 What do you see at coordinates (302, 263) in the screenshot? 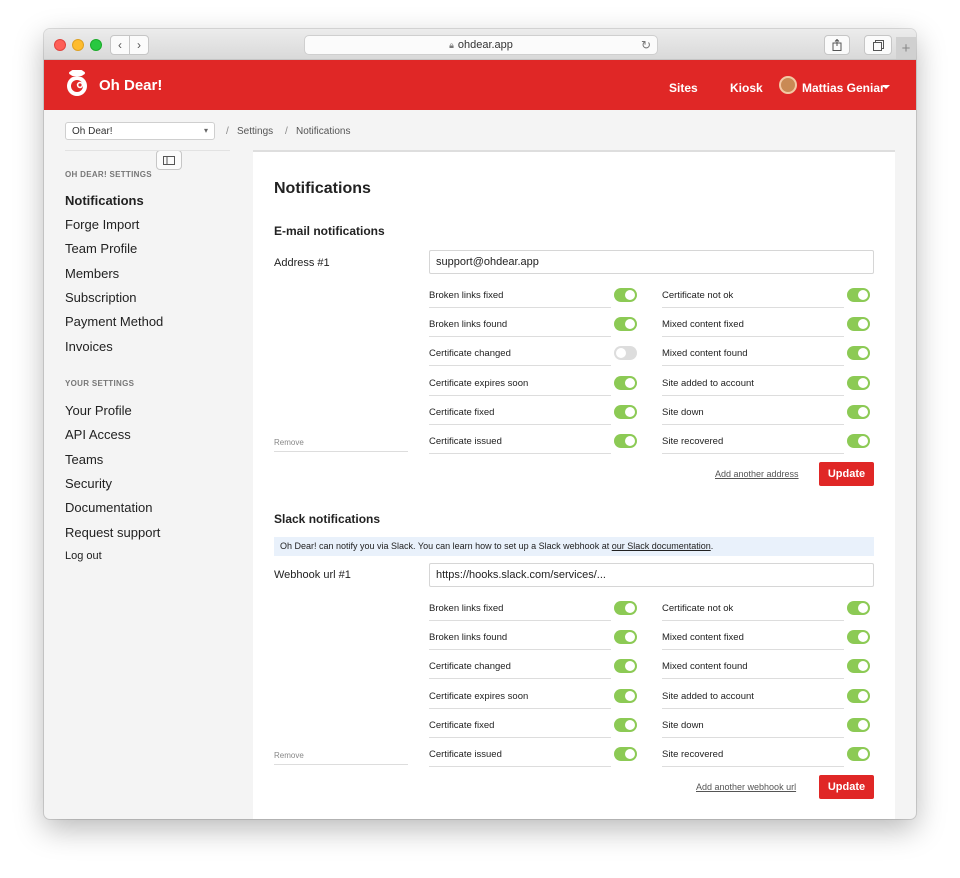
I see `email-address-label: Address #1` at bounding box center [302, 263].